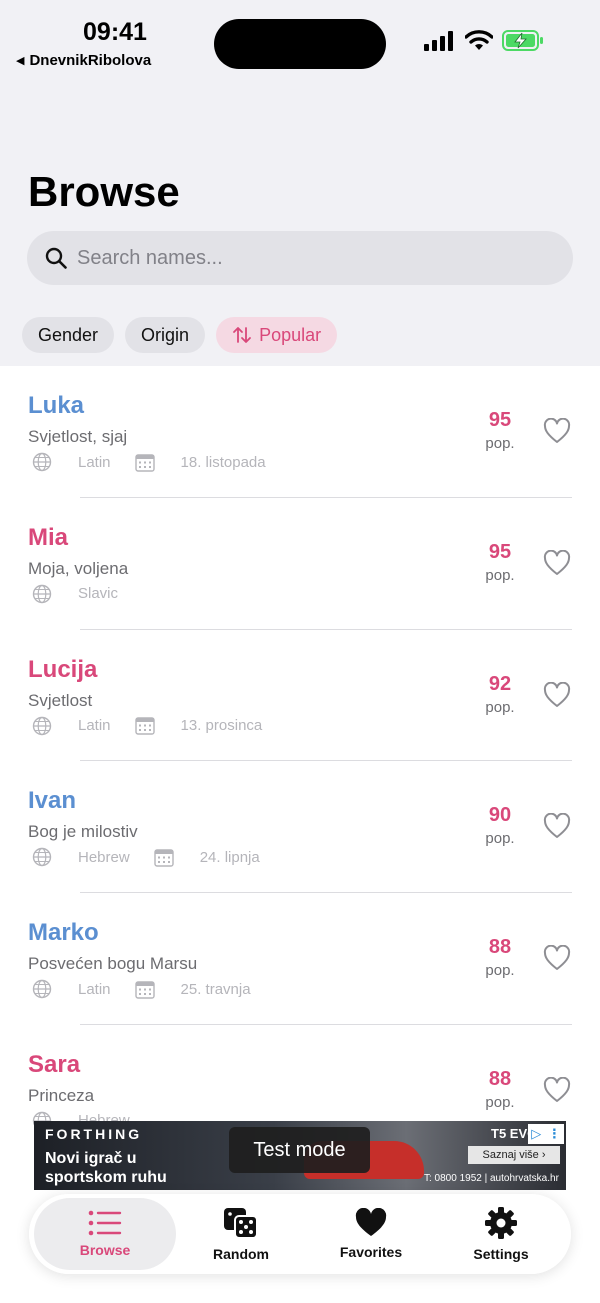 The width and height of the screenshot is (600, 1303). Describe the element at coordinates (300, 564) in the screenshot. I see `name-row: Mia Moja, voljena Slavic 95 pop.` at that location.